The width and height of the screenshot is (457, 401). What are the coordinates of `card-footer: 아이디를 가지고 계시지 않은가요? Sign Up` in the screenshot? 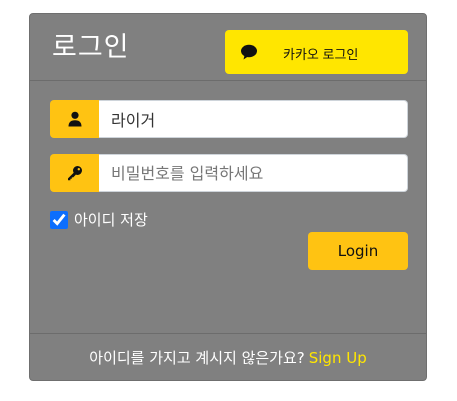 It's located at (228, 357).